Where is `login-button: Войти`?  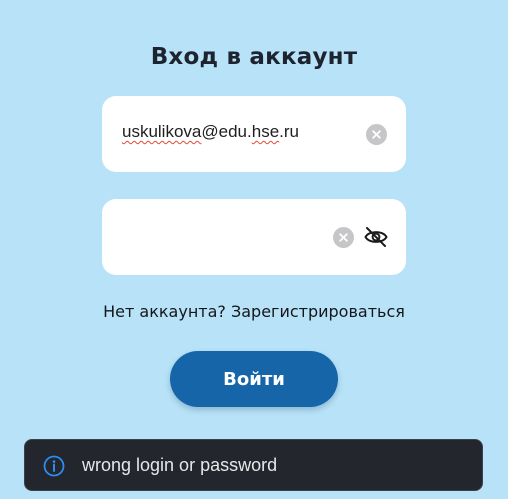
login-button: Войти is located at coordinates (254, 379).